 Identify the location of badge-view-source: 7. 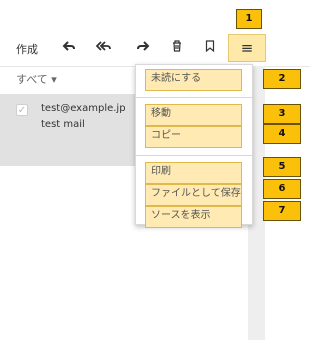
(282, 211).